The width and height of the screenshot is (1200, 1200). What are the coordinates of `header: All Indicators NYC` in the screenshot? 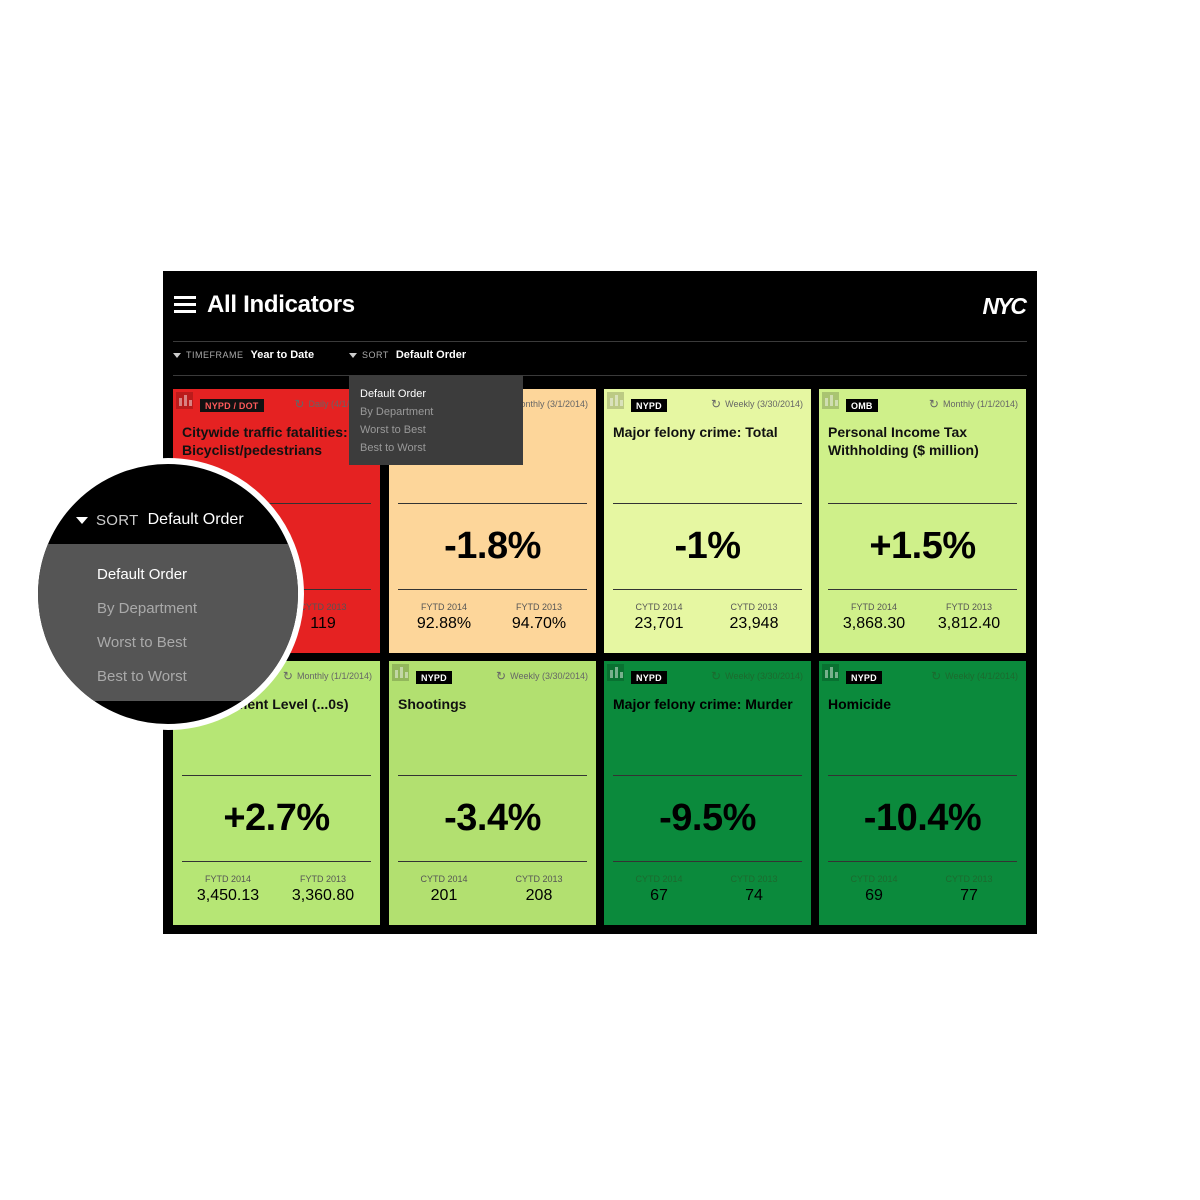 It's located at (600, 306).